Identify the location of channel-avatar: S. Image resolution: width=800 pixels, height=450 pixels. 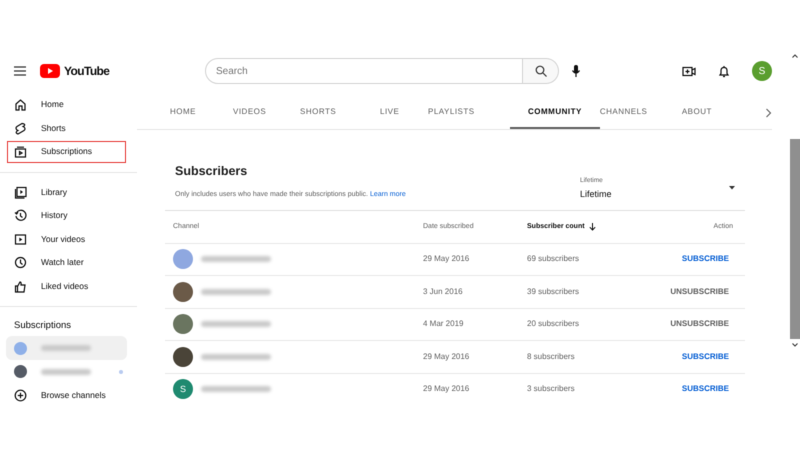
(183, 389).